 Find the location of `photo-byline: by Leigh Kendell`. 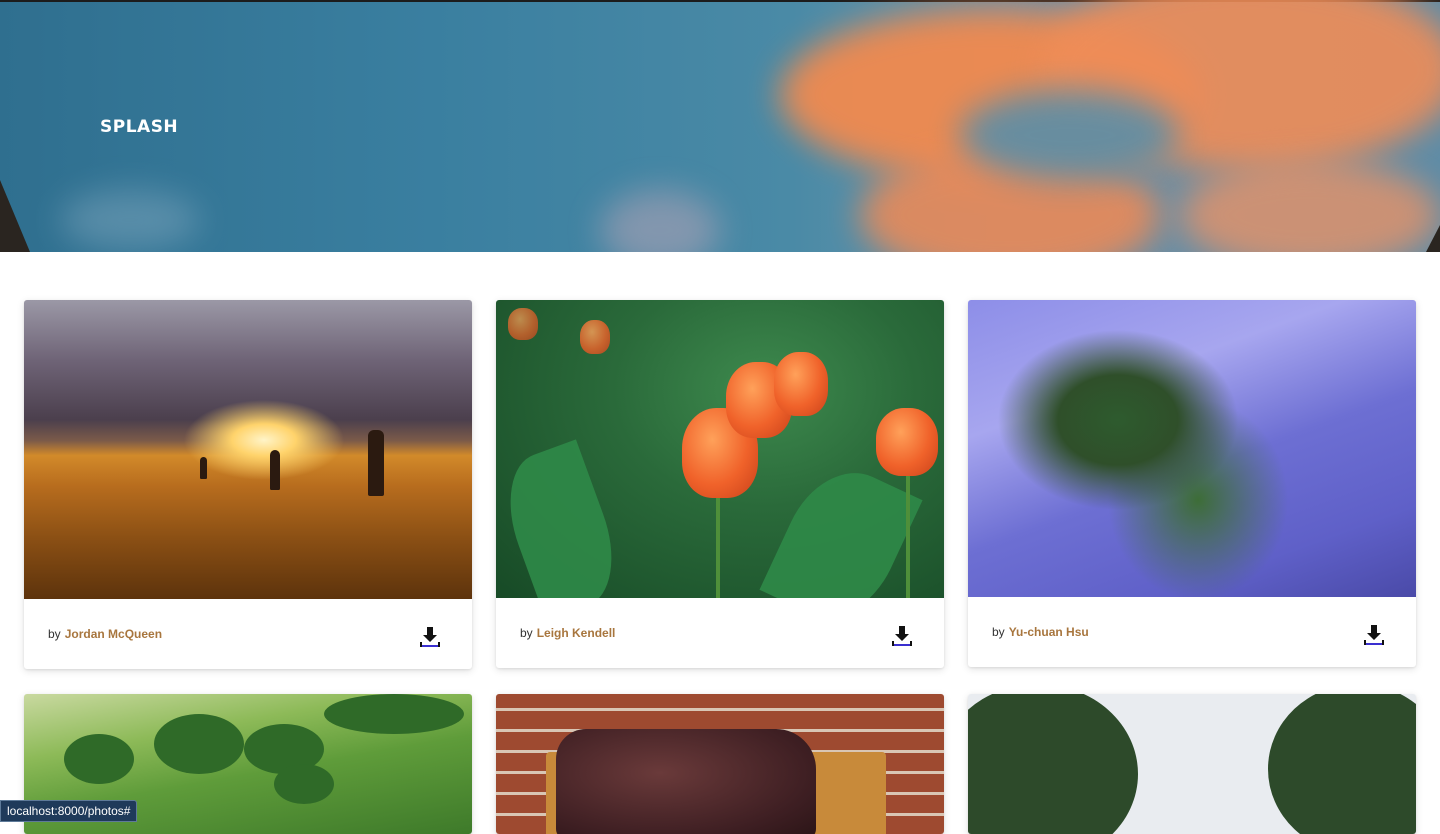

photo-byline: by Leigh Kendell is located at coordinates (567, 633).